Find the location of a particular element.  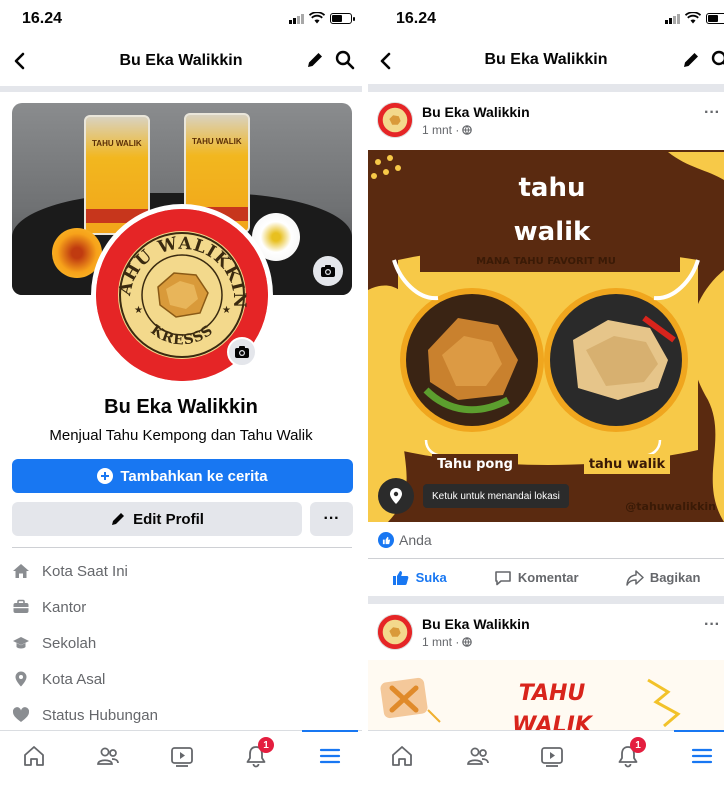

post-actions: Suka Komentar Bagikan is located at coordinates (546, 577).